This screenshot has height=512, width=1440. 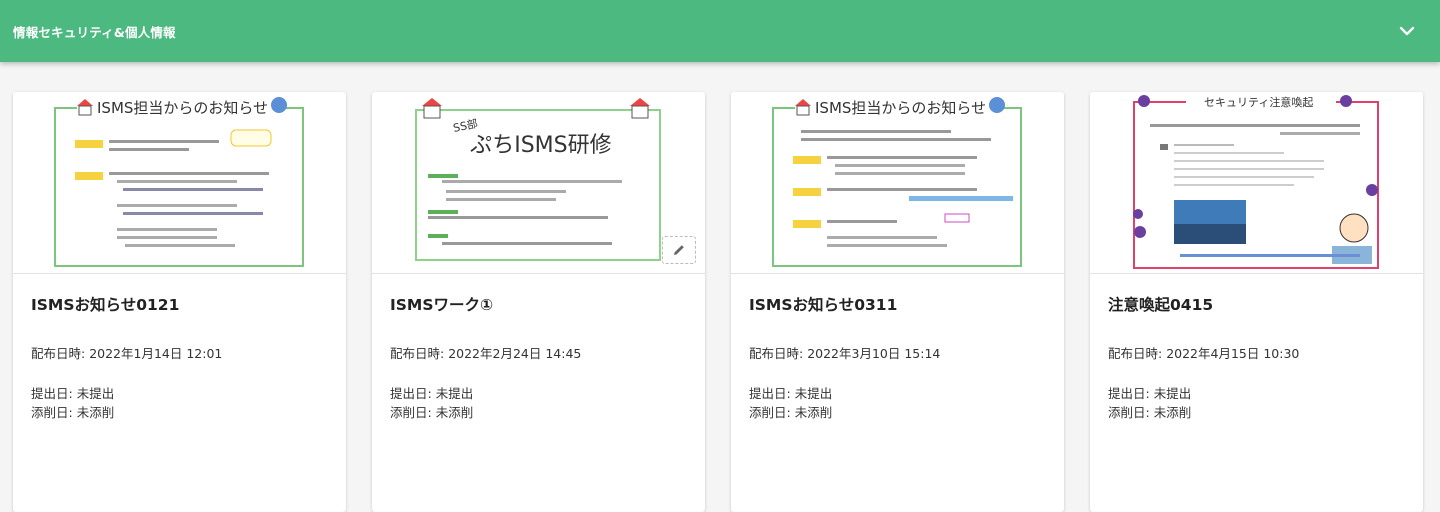 I want to click on card-title: 注意喚起0415, so click(x=1161, y=305).